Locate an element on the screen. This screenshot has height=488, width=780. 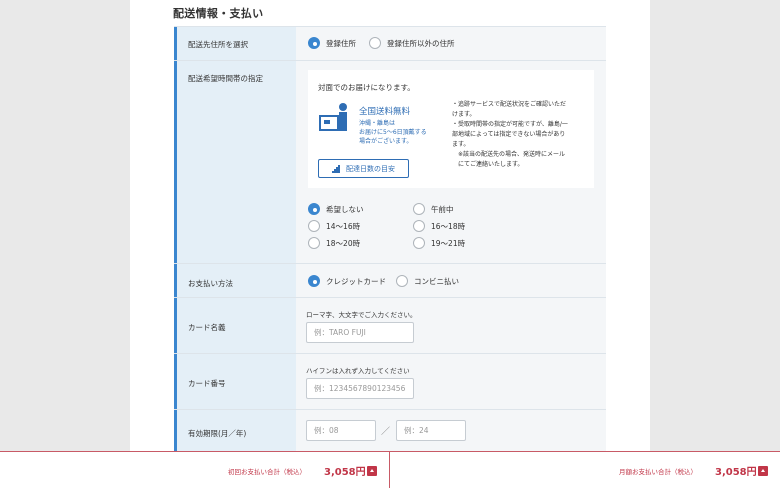
time-option-19-21: 19〜21時 is located at coordinates (439, 243).